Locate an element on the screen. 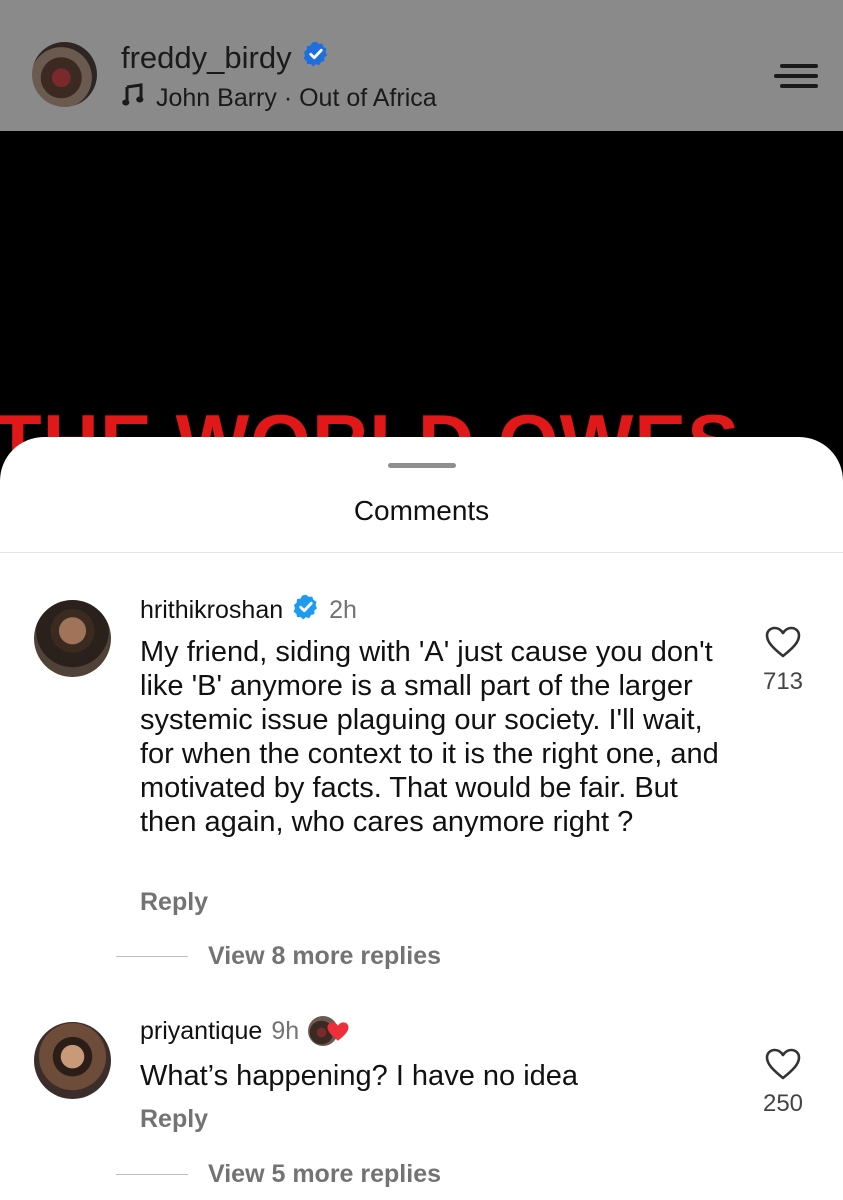  view-replies-button: View 8 more replies is located at coordinates (278, 956).